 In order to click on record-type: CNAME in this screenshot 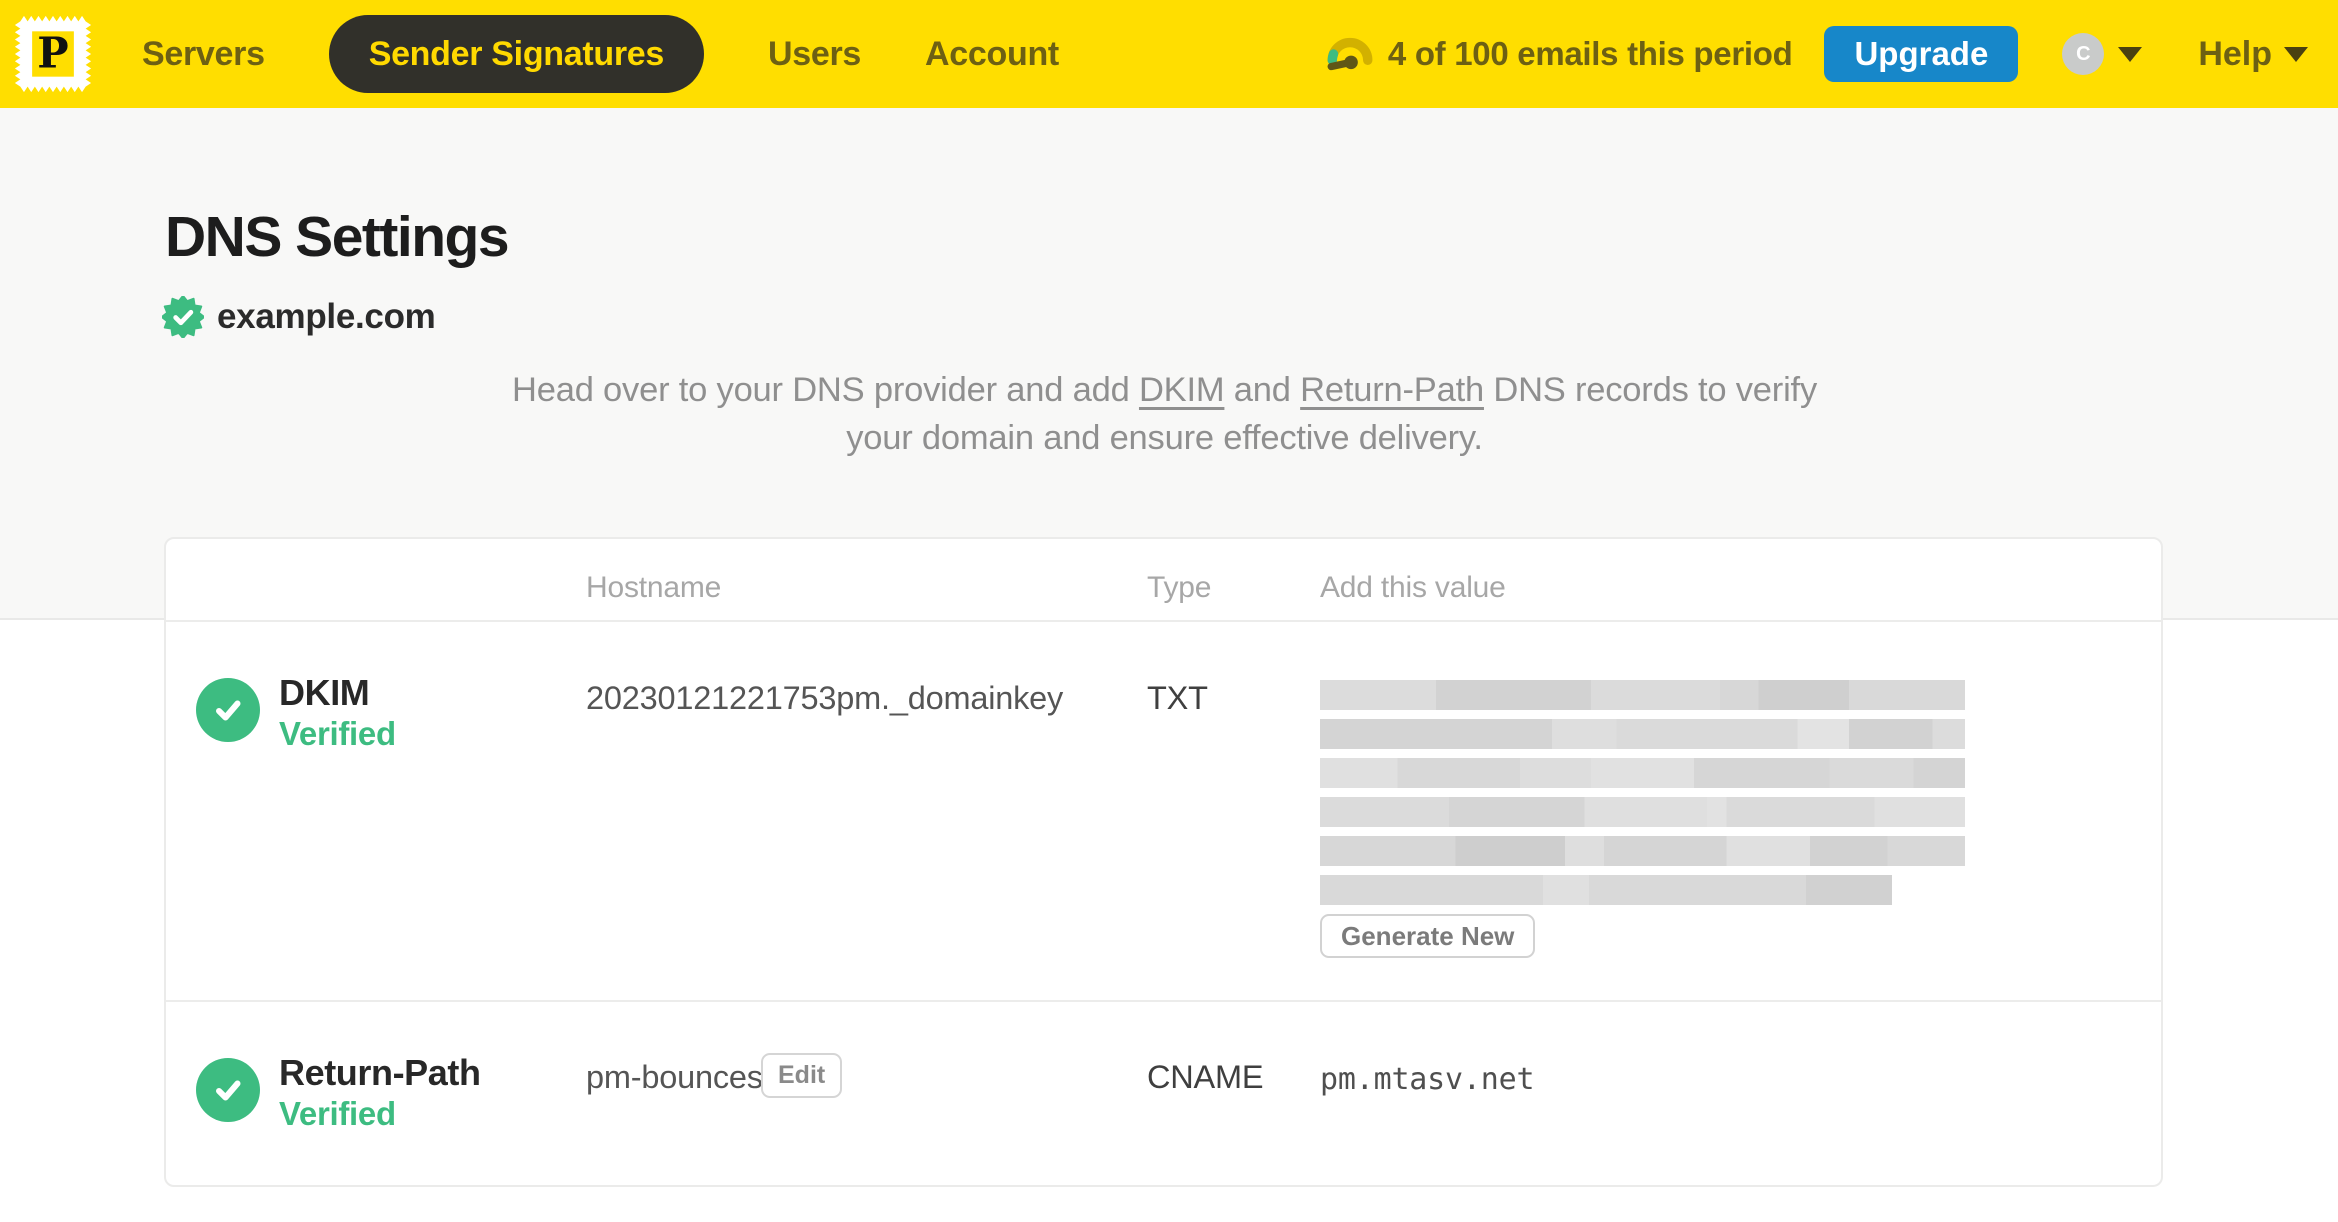, I will do `click(1205, 1077)`.